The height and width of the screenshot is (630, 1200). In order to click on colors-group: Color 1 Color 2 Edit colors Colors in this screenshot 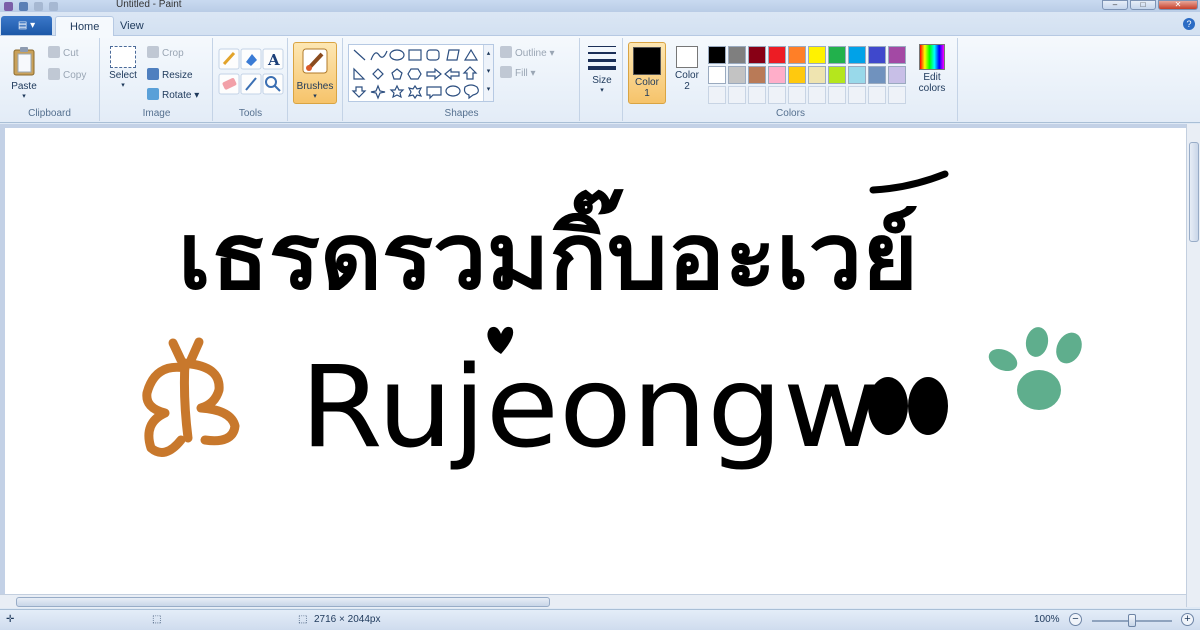, I will do `click(791, 79)`.